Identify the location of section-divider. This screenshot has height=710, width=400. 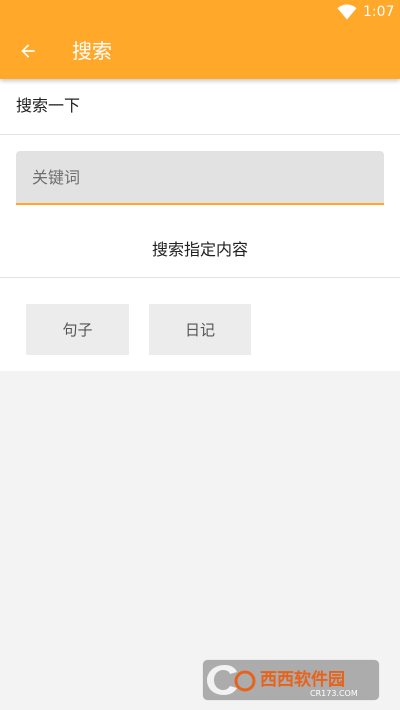
(200, 134).